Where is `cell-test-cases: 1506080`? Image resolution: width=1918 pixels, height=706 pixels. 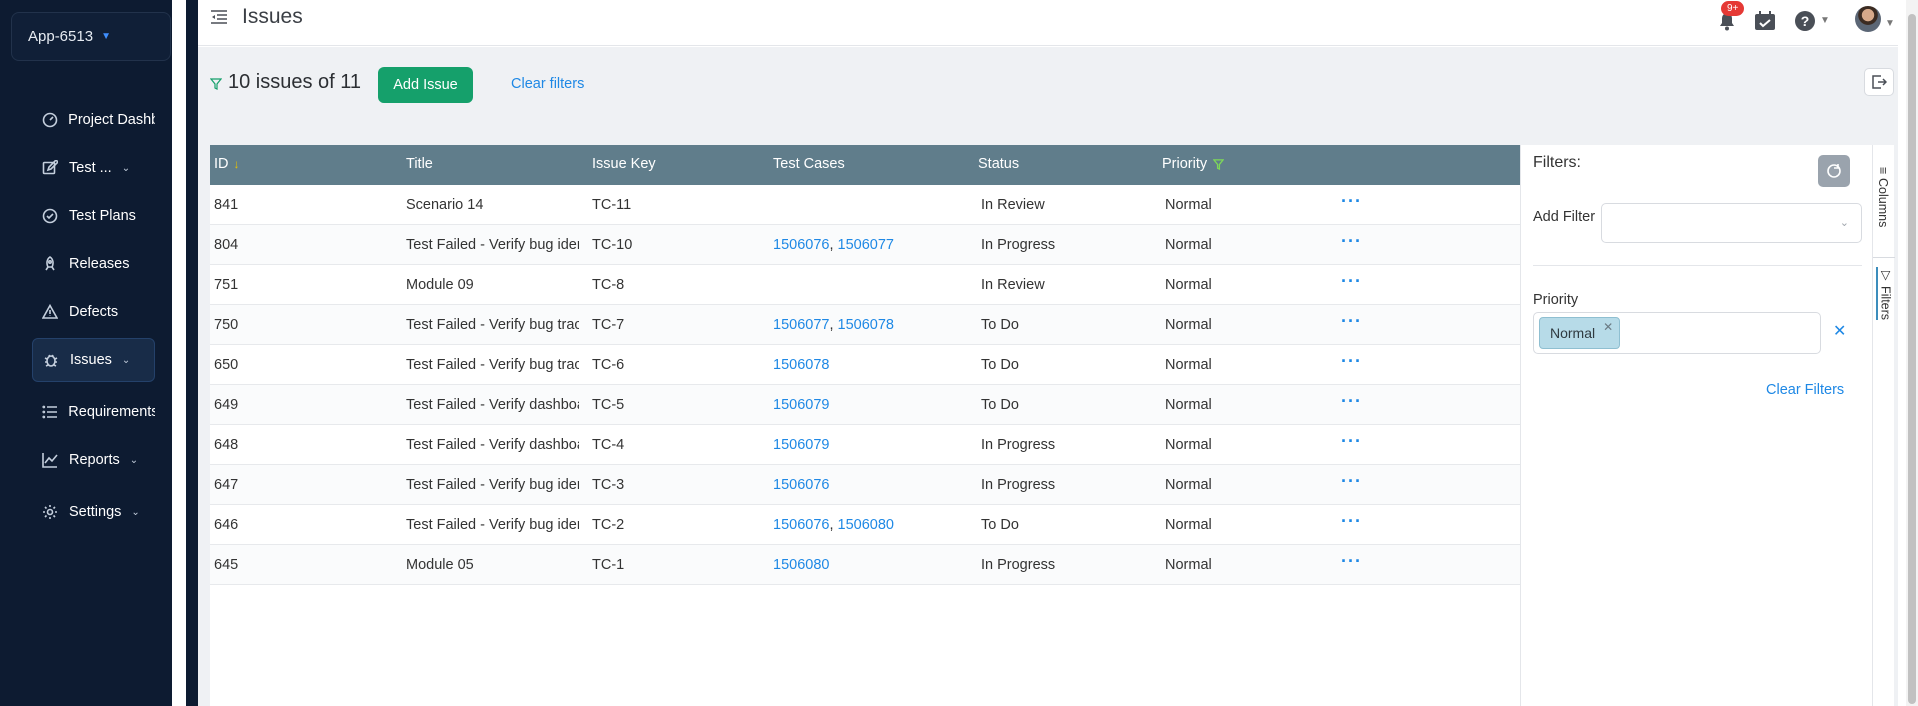 cell-test-cases: 1506080 is located at coordinates (801, 565).